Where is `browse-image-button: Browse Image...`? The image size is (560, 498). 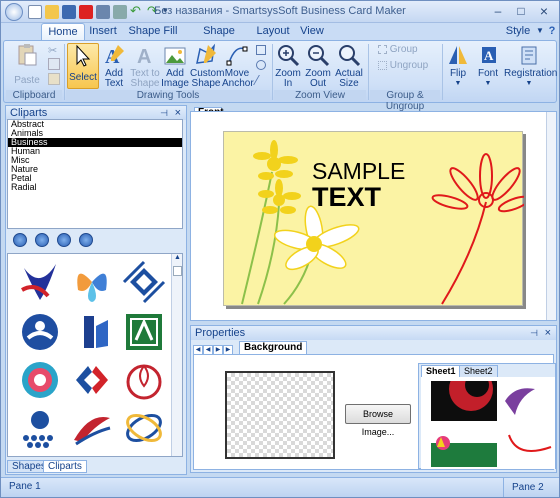
browse-image-button: Browse Image... is located at coordinates (378, 420).